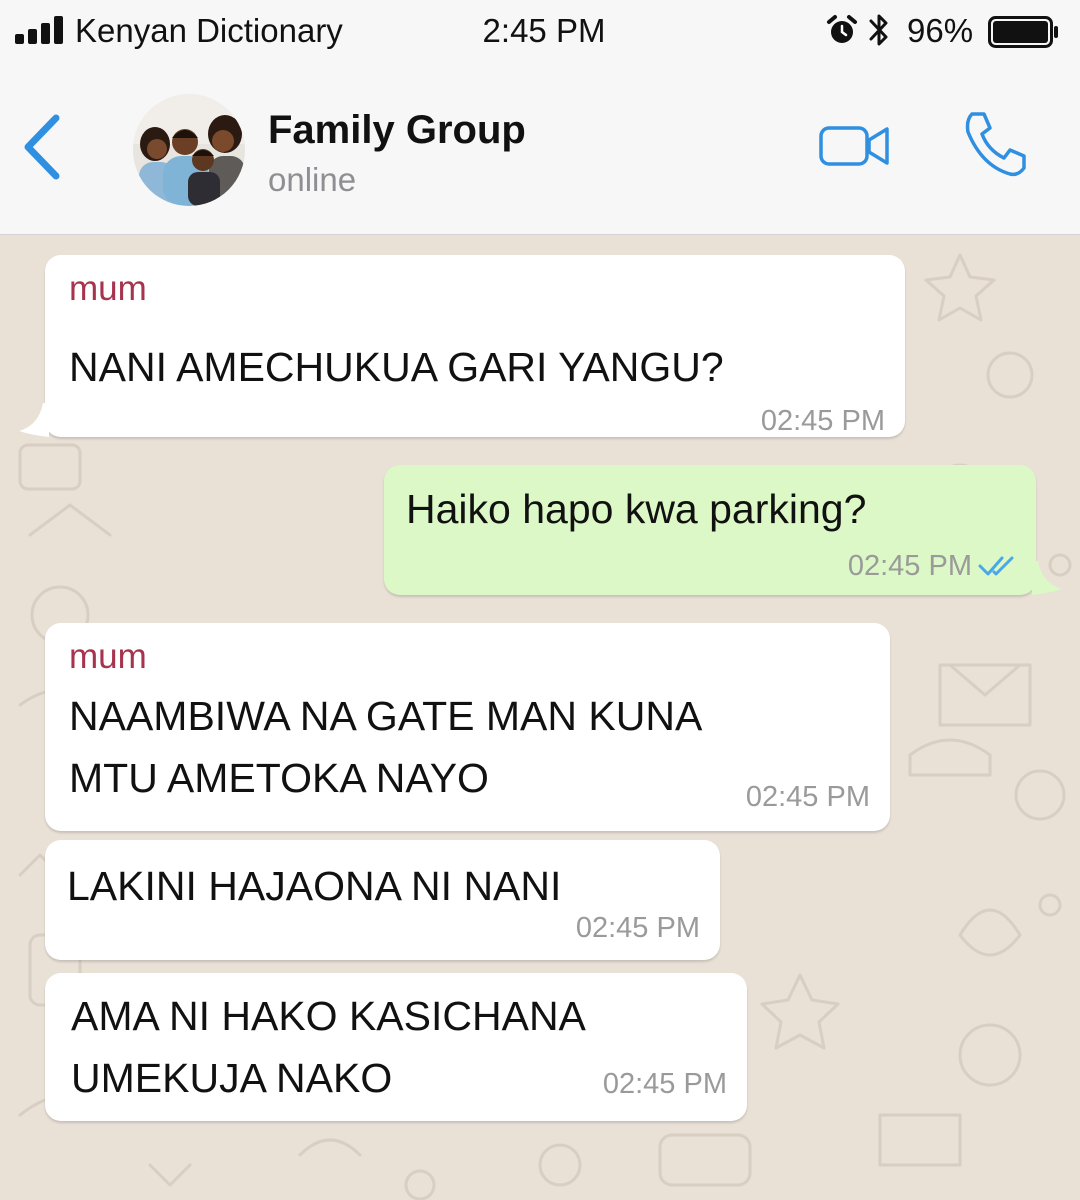  What do you see at coordinates (396, 367) in the screenshot?
I see `message-text: NANI AMECHUKUA GARI YANGU?` at bounding box center [396, 367].